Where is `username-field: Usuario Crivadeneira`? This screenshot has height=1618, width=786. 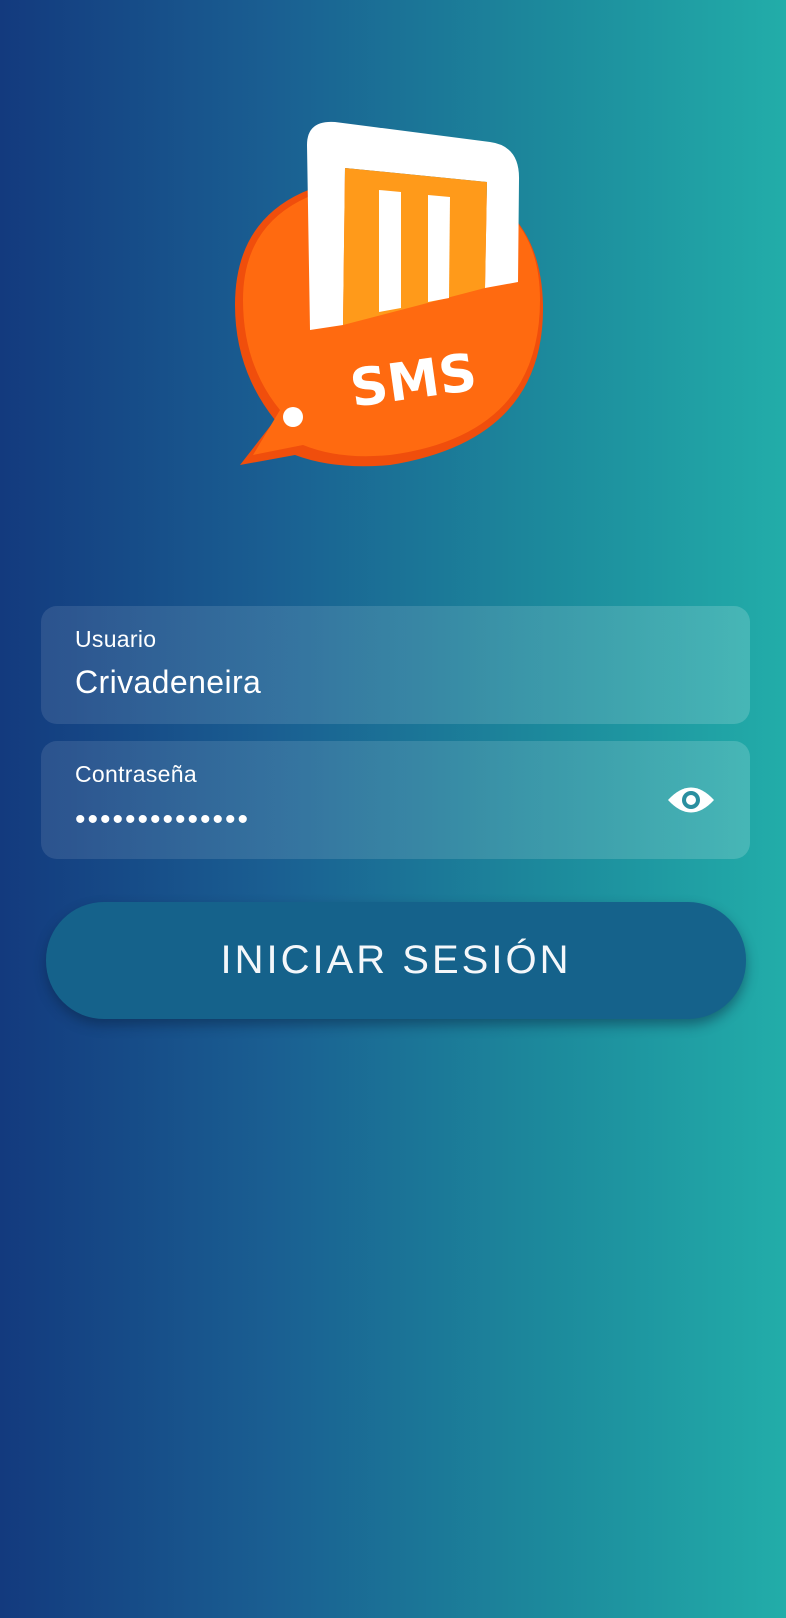 username-field: Usuario Crivadeneira is located at coordinates (395, 665).